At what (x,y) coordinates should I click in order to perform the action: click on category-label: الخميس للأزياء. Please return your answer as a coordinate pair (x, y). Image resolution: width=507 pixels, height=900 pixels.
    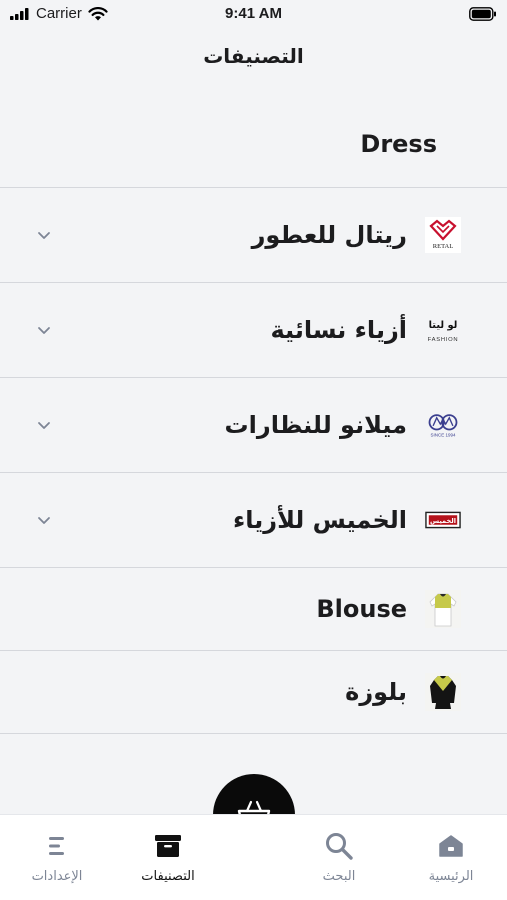
    Looking at the image, I should click on (319, 520).